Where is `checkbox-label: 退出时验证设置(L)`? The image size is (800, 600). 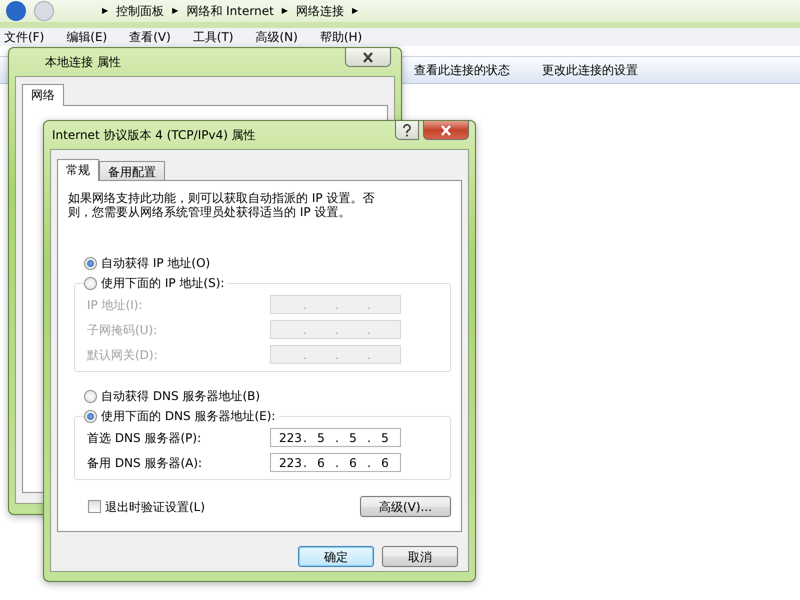
checkbox-label: 退出时验证设置(L) is located at coordinates (155, 507).